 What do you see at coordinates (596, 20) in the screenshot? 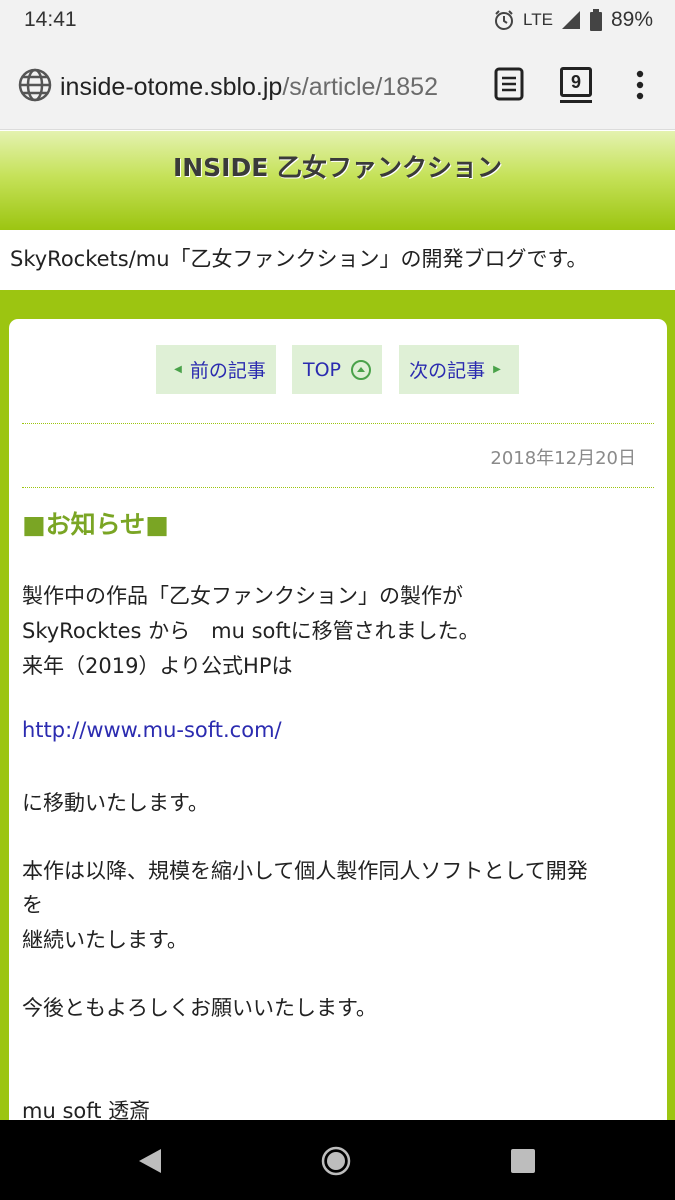
I see `battery-icon` at bounding box center [596, 20].